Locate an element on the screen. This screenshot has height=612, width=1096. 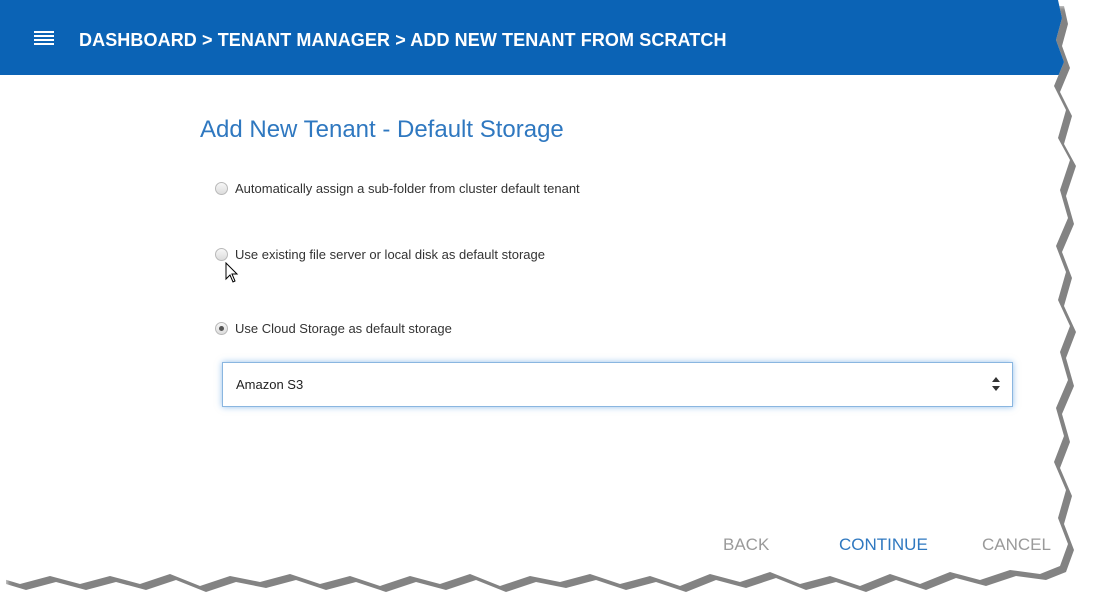
radio-cloud-storage is located at coordinates (221, 328).